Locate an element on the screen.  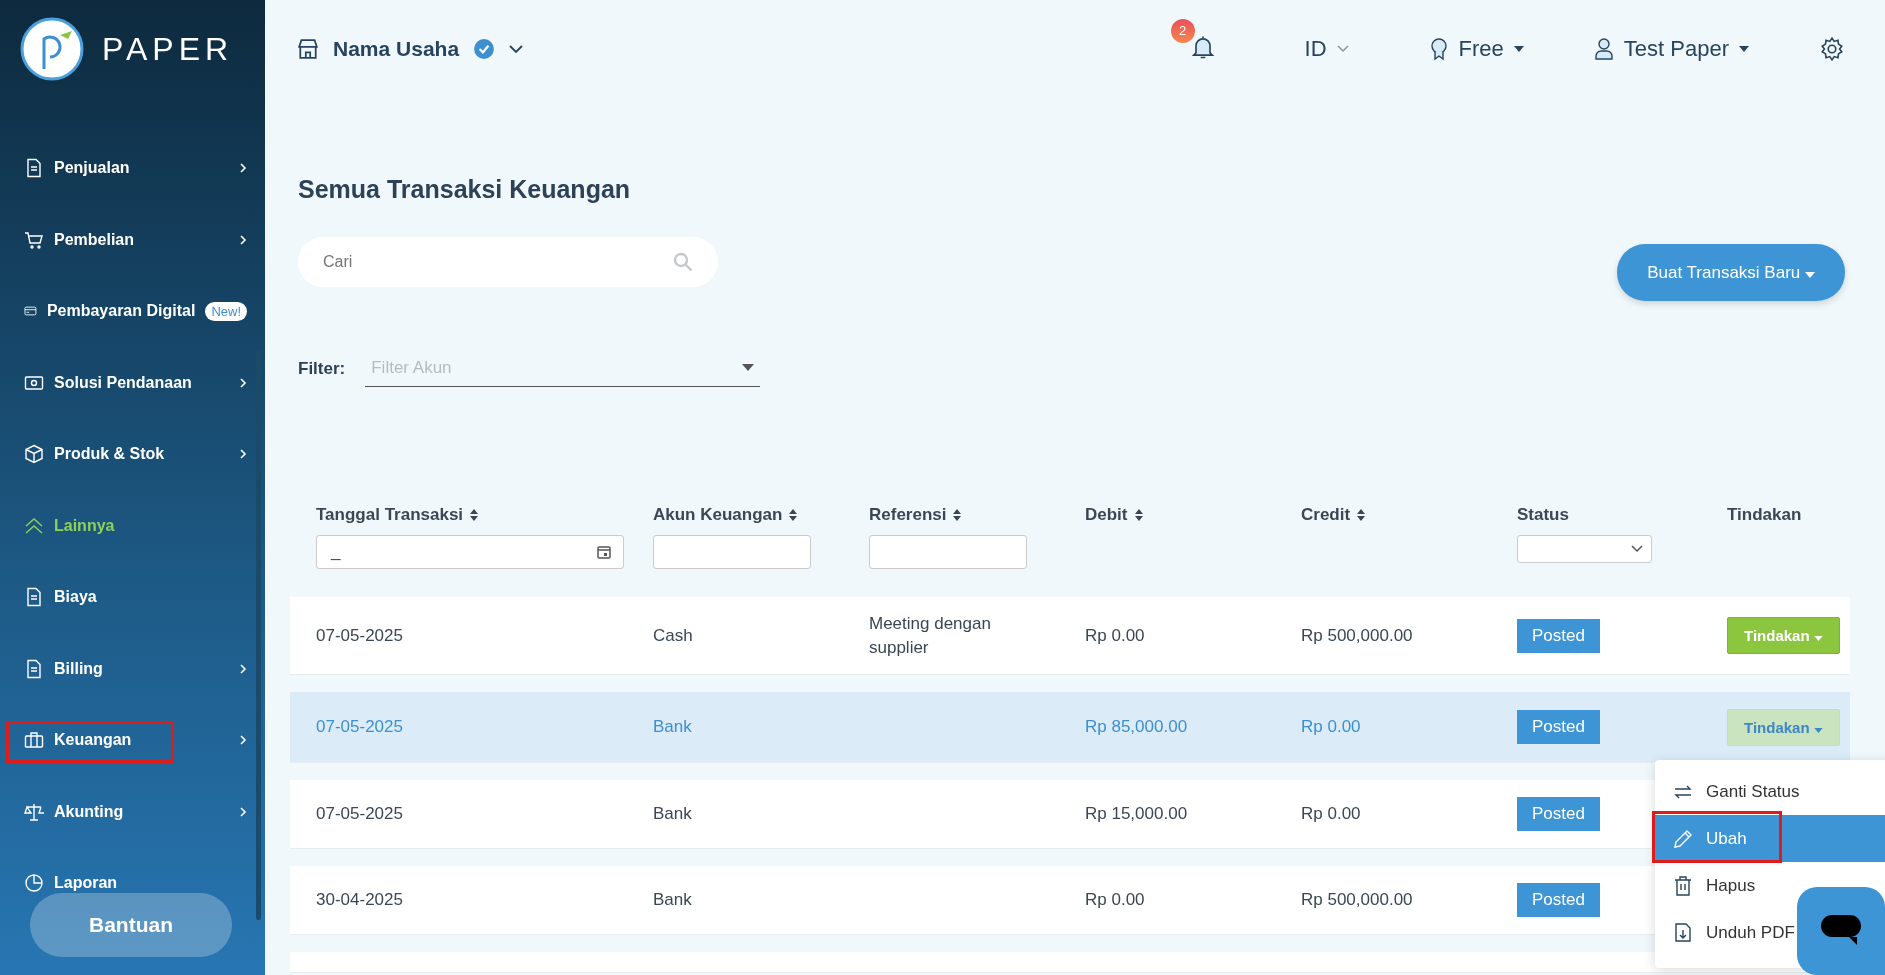
business-name: Nama Usaha is located at coordinates (396, 48).